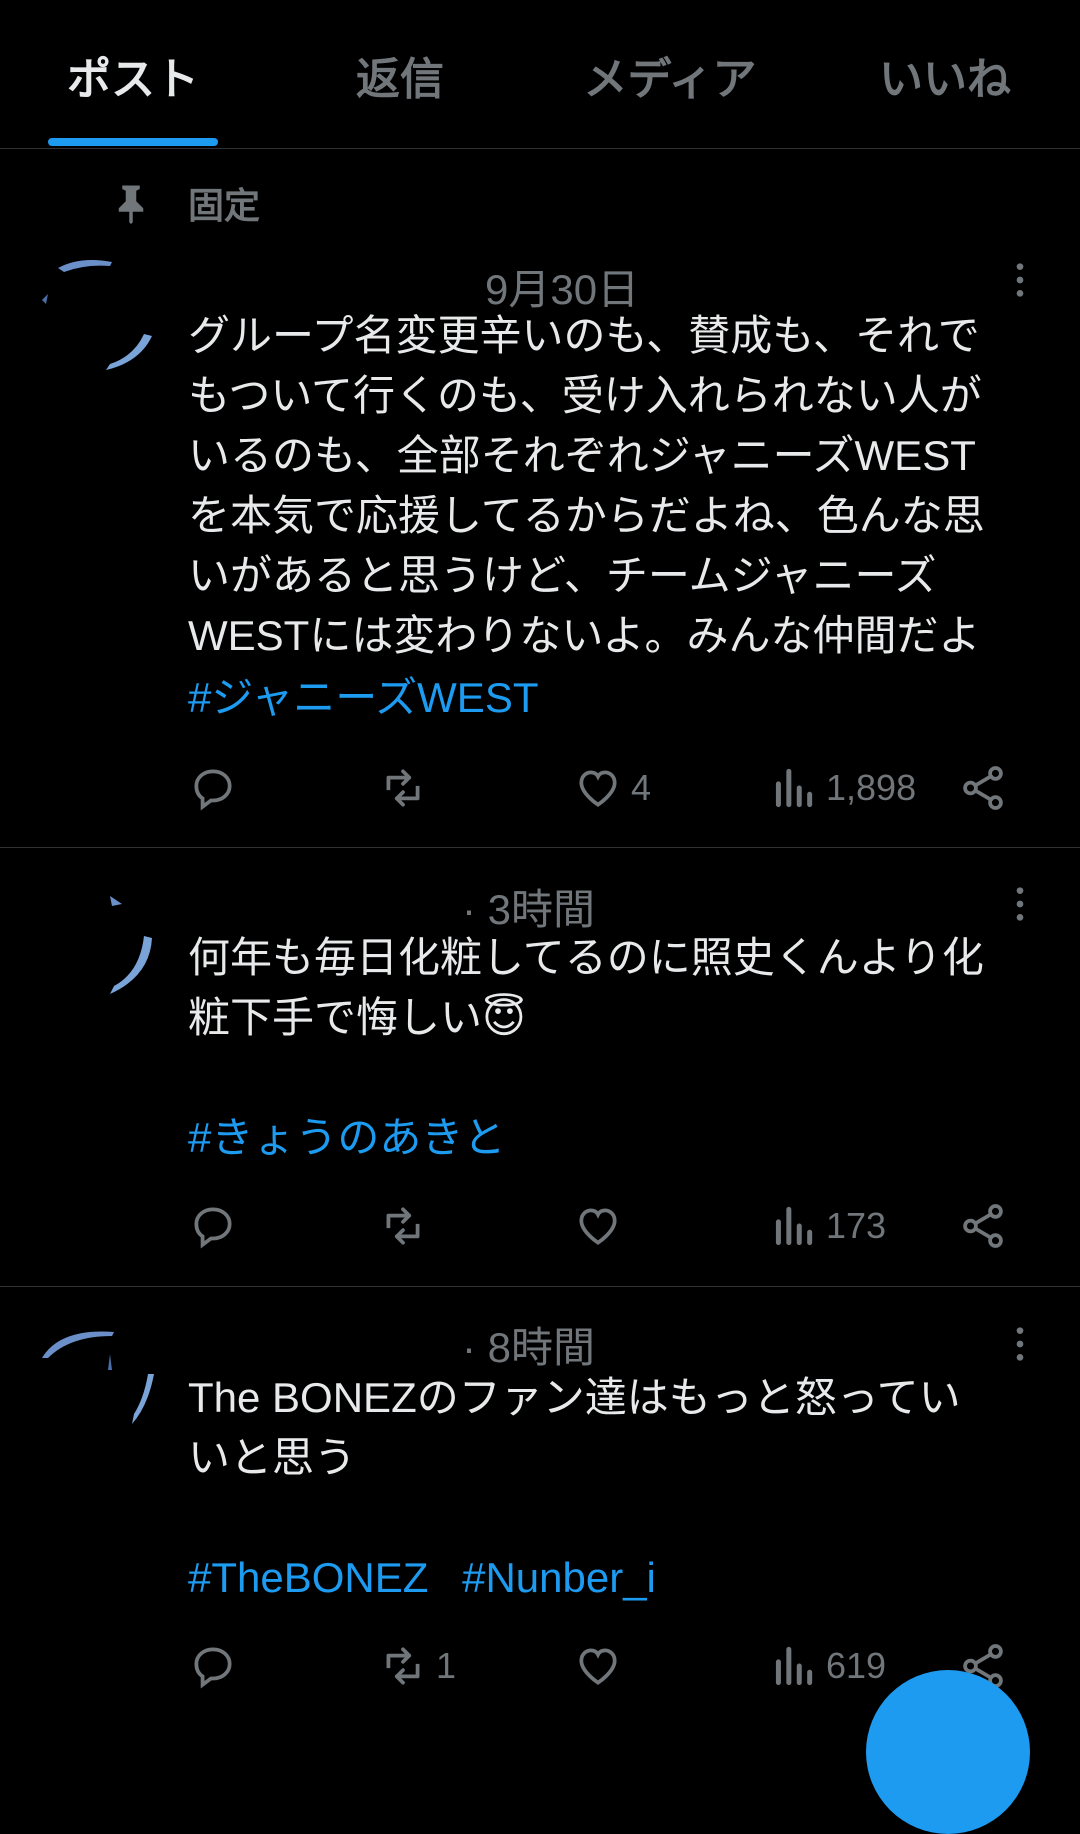  I want to click on like-button: 4, so click(612, 788).